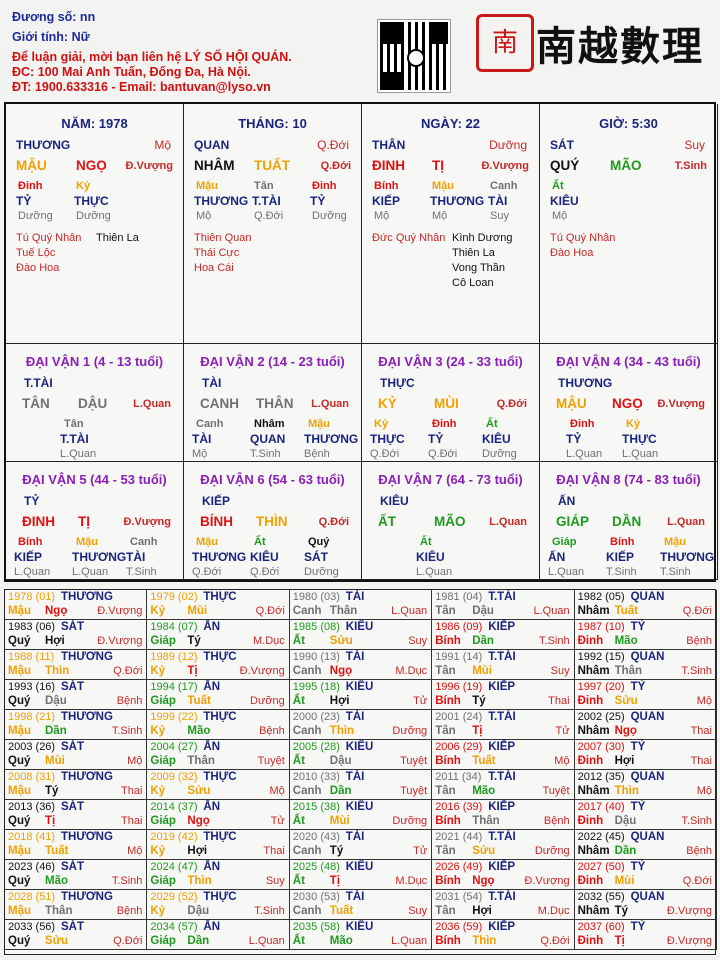 The image size is (720, 960). I want to click on year-status: Đ.Vượng, so click(120, 641).